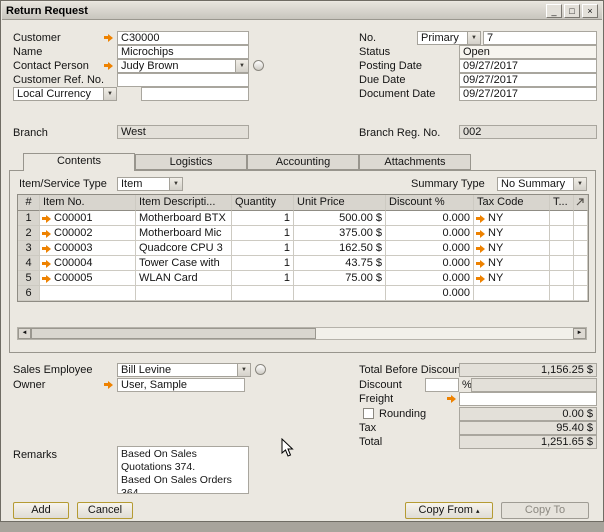  Describe the element at coordinates (184, 233) in the screenshot. I see `cell-description: Motherboard Mic` at that location.